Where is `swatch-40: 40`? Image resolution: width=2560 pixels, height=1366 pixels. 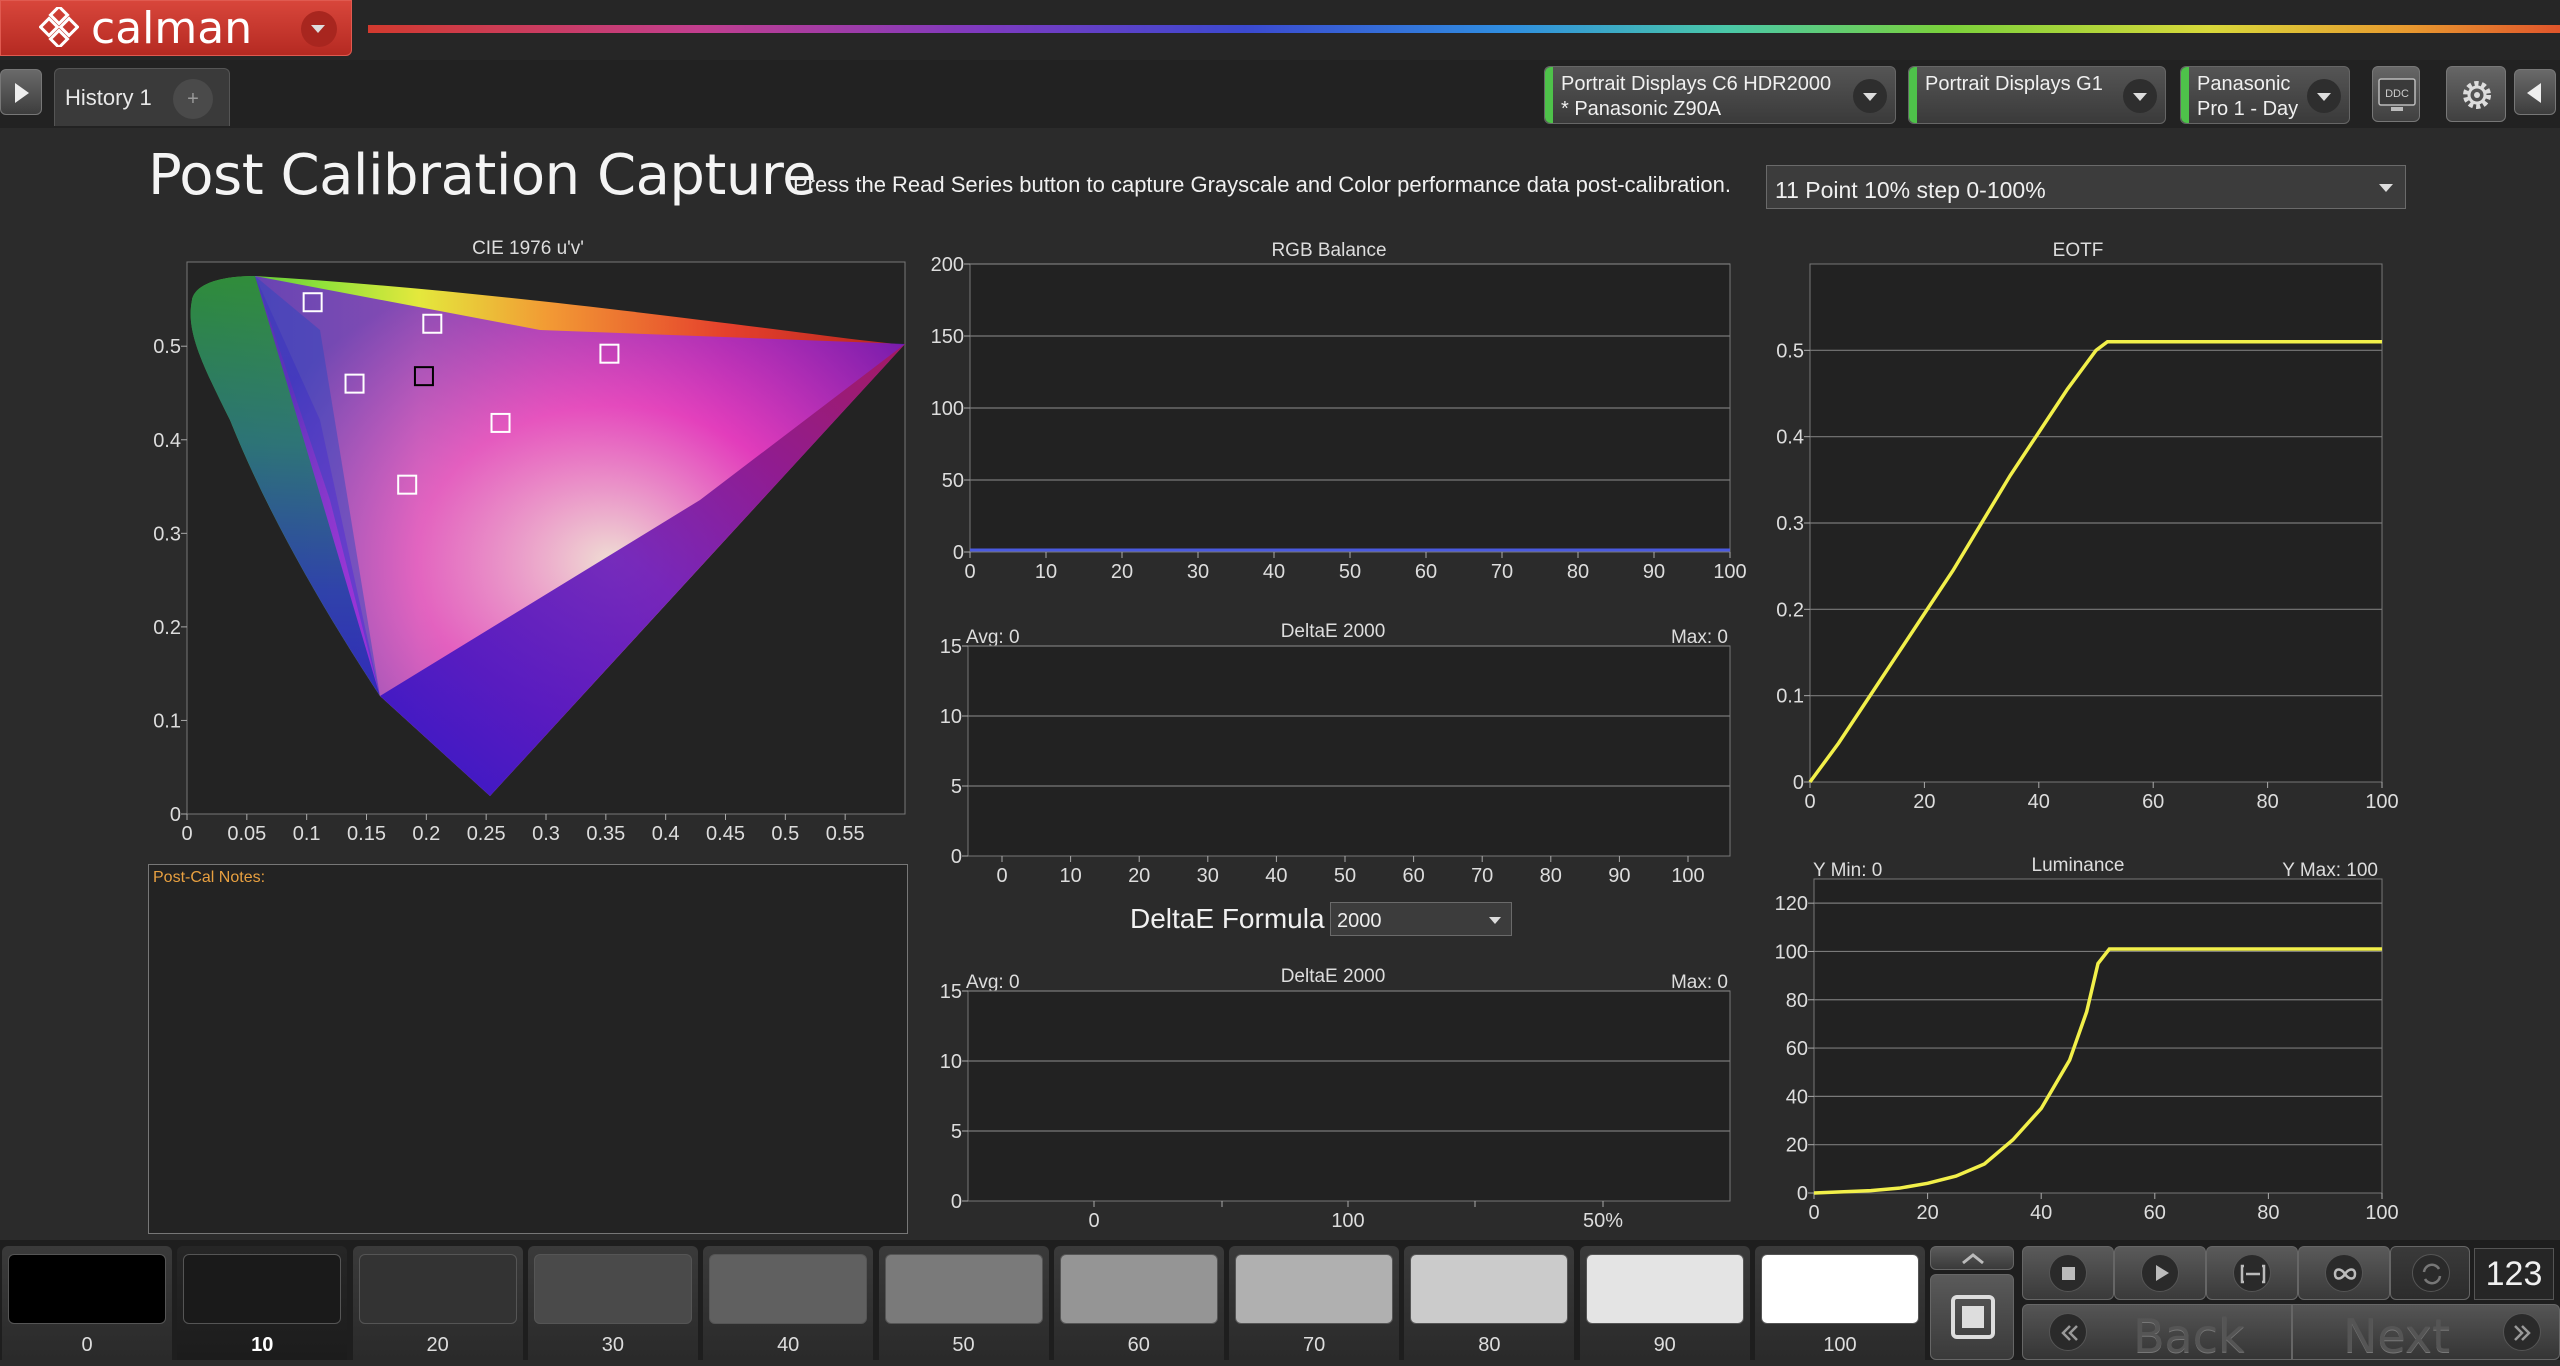
swatch-40: 40 is located at coordinates (788, 1303).